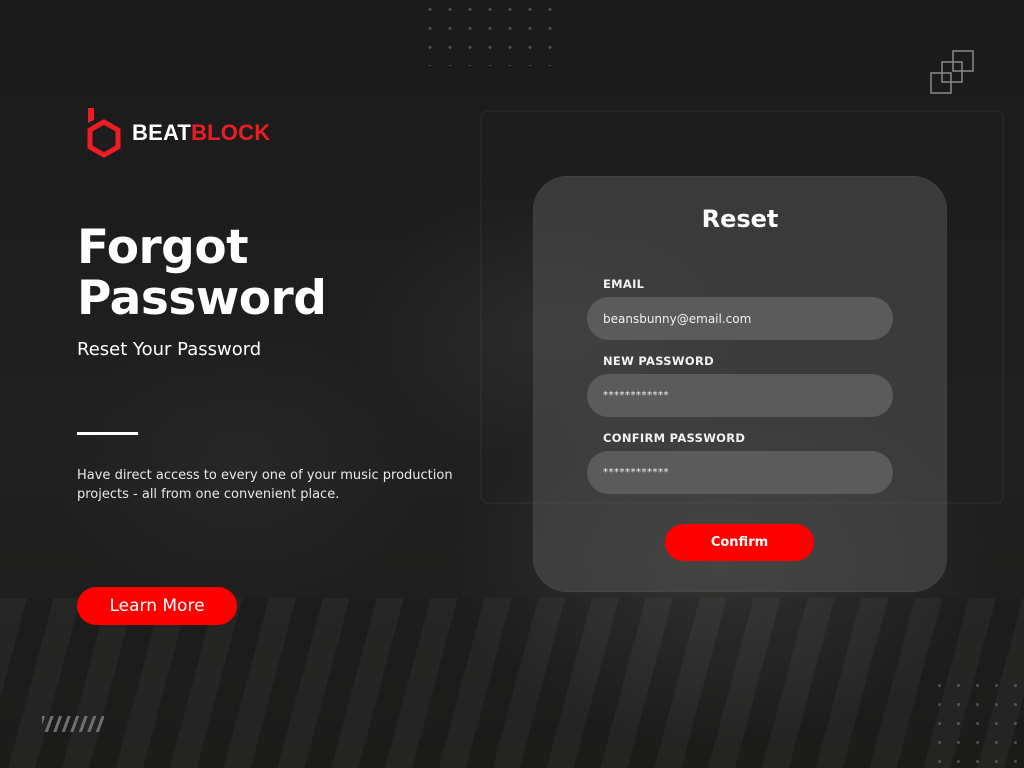  Describe the element at coordinates (740, 219) in the screenshot. I see `reset-form-title: Reset` at that location.